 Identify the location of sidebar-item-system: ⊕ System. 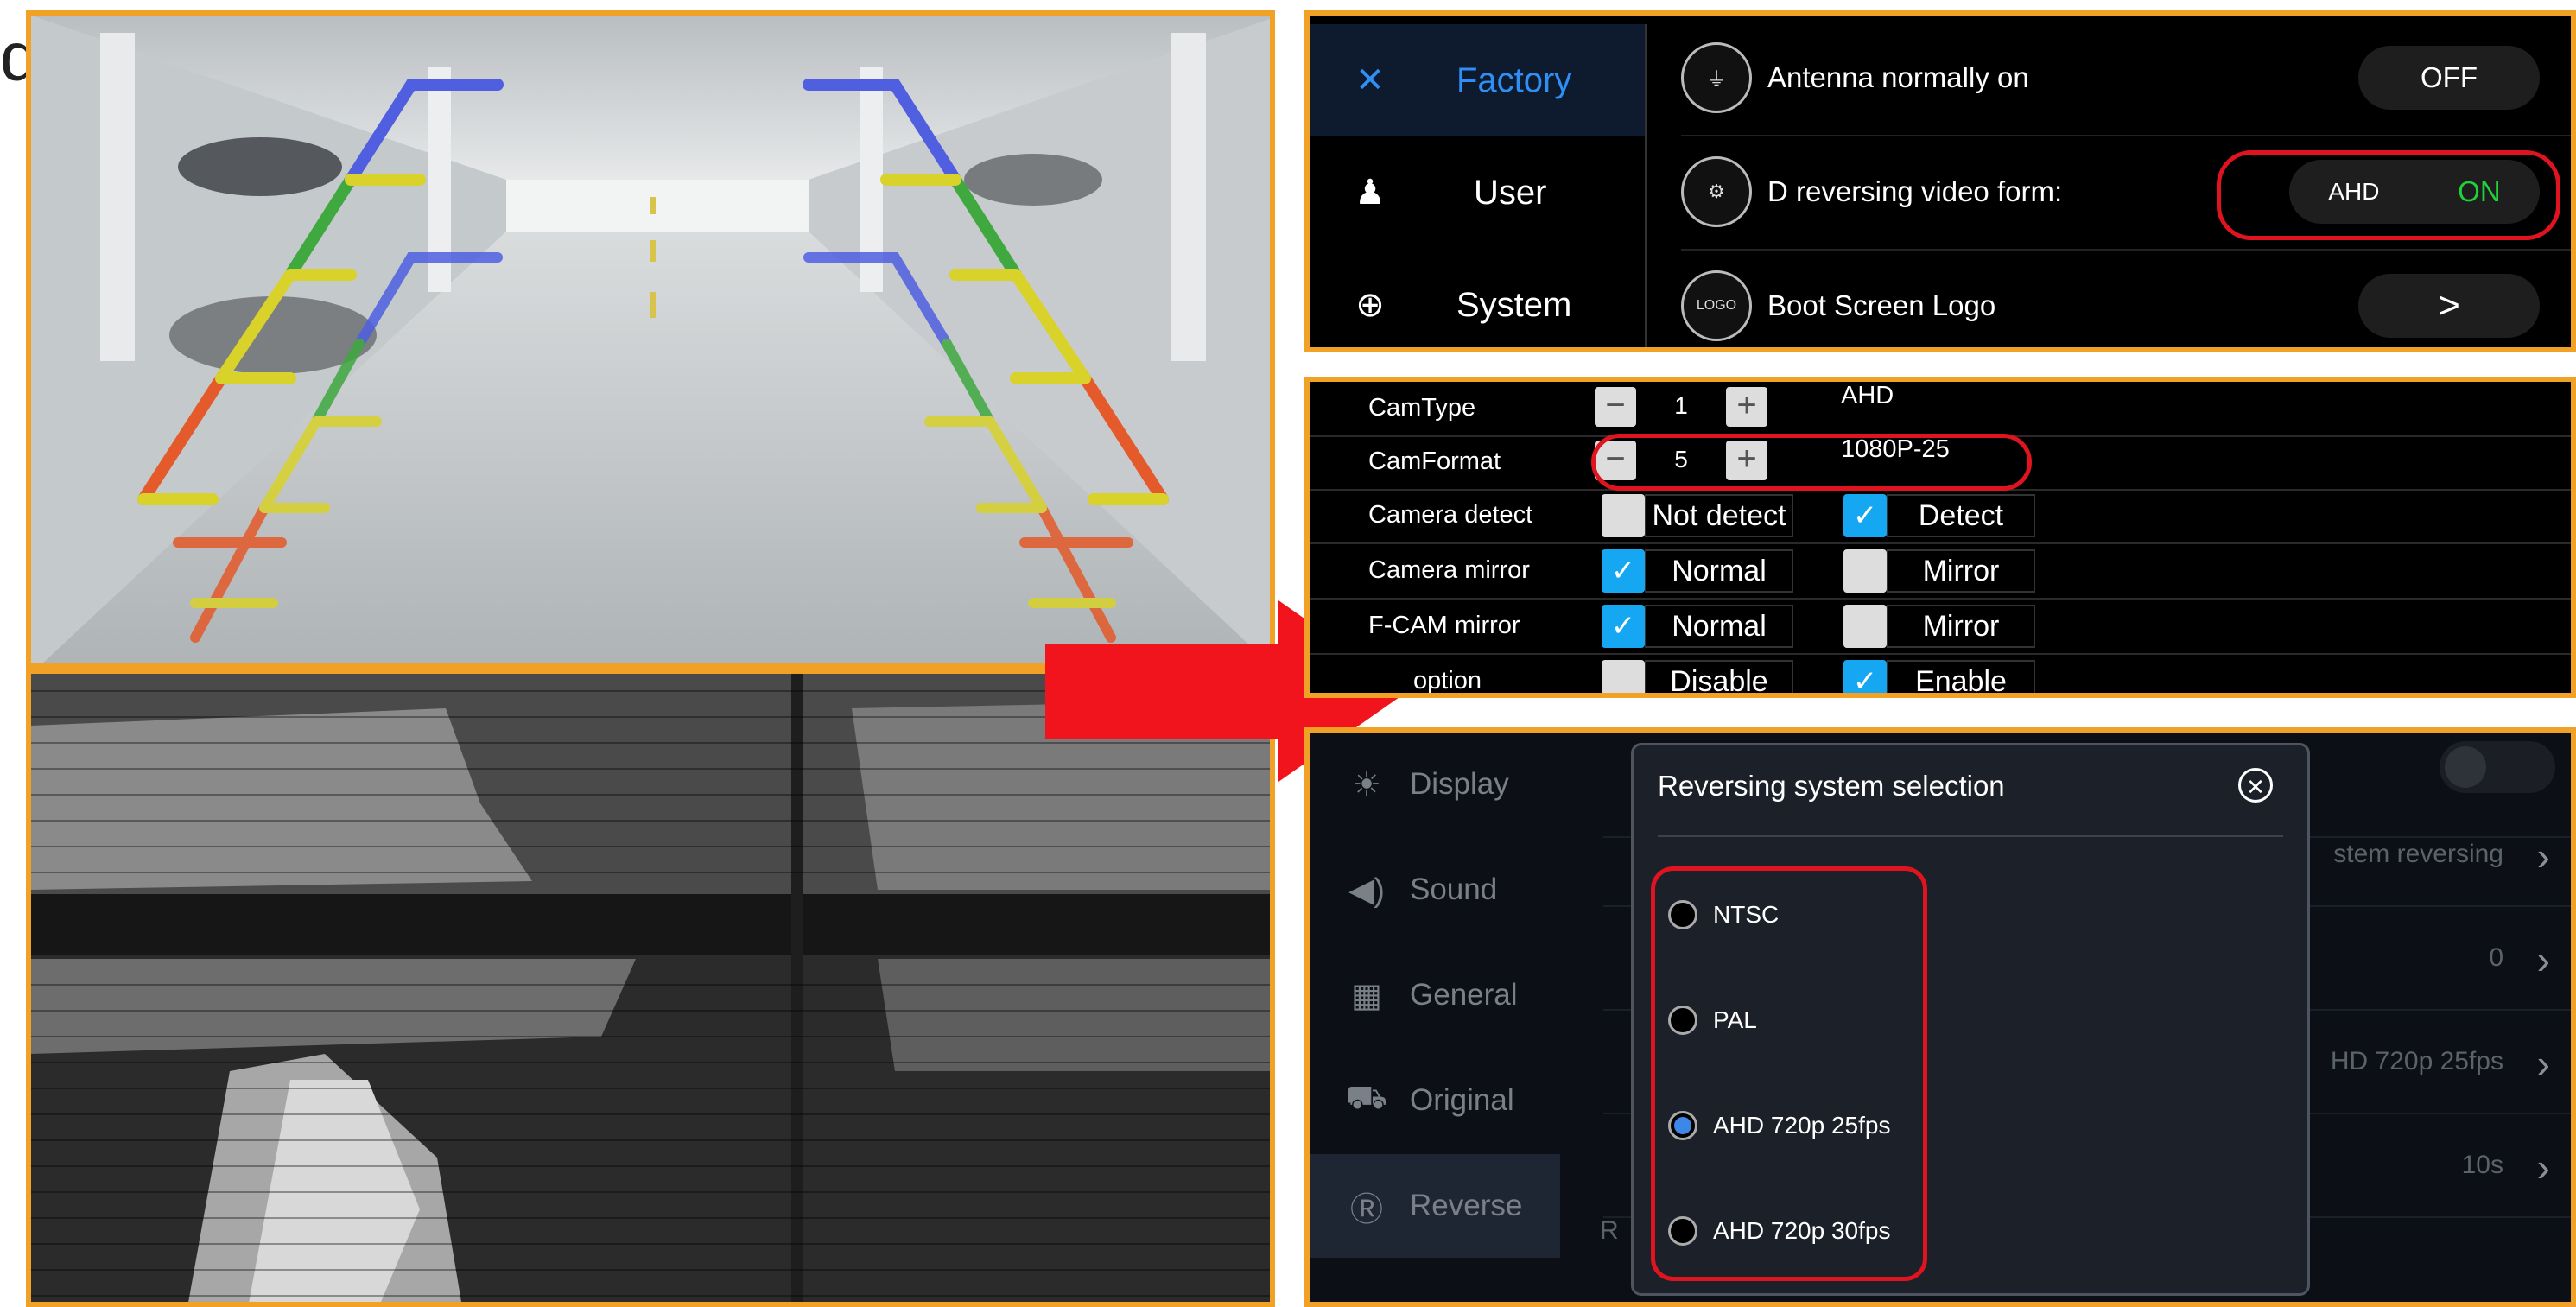
(1477, 298).